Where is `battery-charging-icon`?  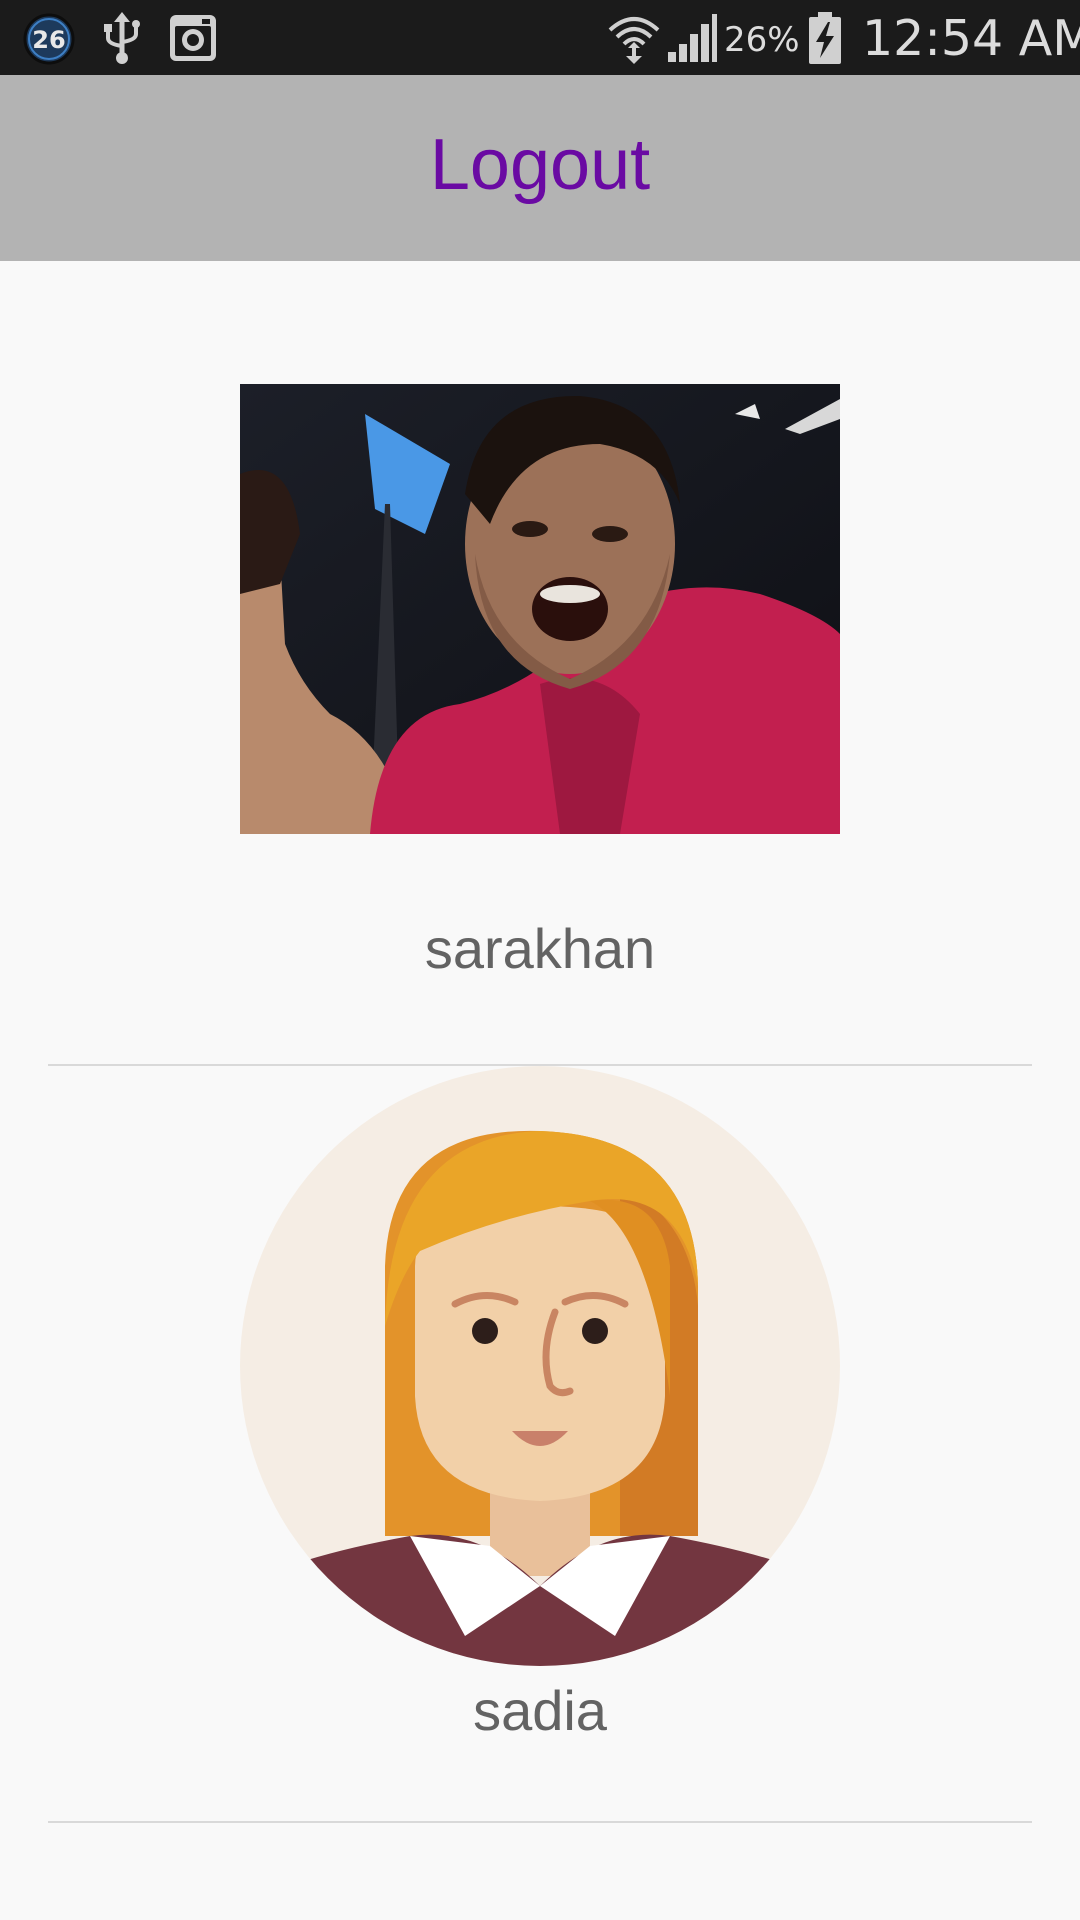 battery-charging-icon is located at coordinates (825, 38).